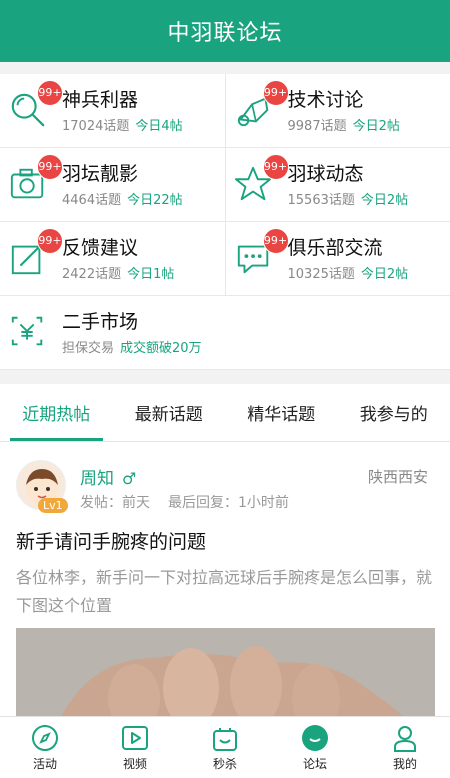  What do you see at coordinates (45, 738) in the screenshot?
I see `compass-icon` at bounding box center [45, 738].